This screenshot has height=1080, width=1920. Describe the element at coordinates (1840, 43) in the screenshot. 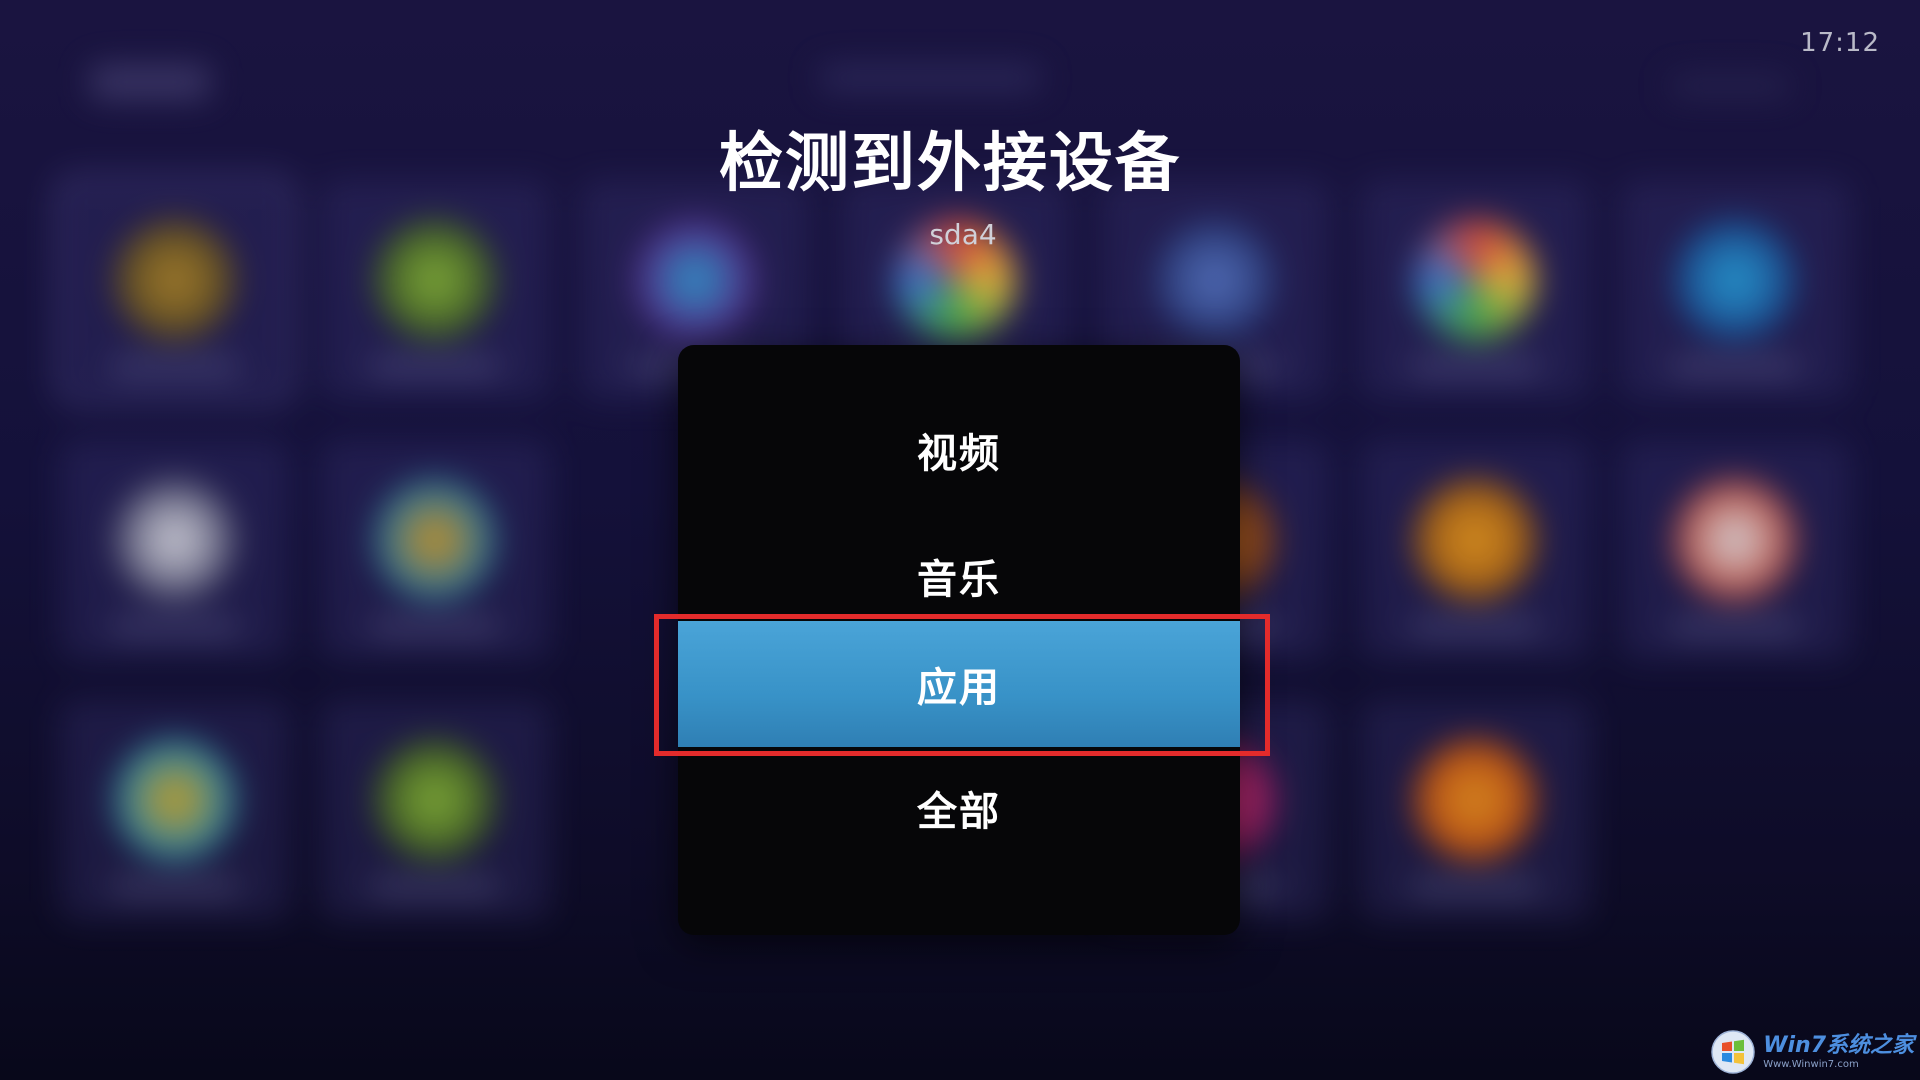

I see `status-clock: 17:12` at that location.